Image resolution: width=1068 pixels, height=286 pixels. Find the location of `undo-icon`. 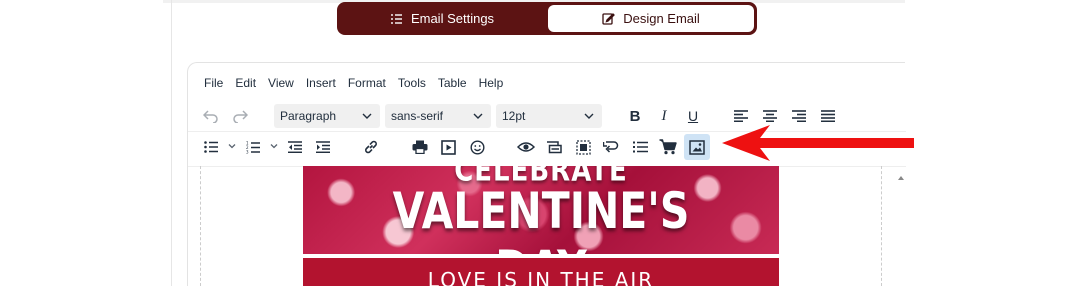

undo-icon is located at coordinates (211, 116).